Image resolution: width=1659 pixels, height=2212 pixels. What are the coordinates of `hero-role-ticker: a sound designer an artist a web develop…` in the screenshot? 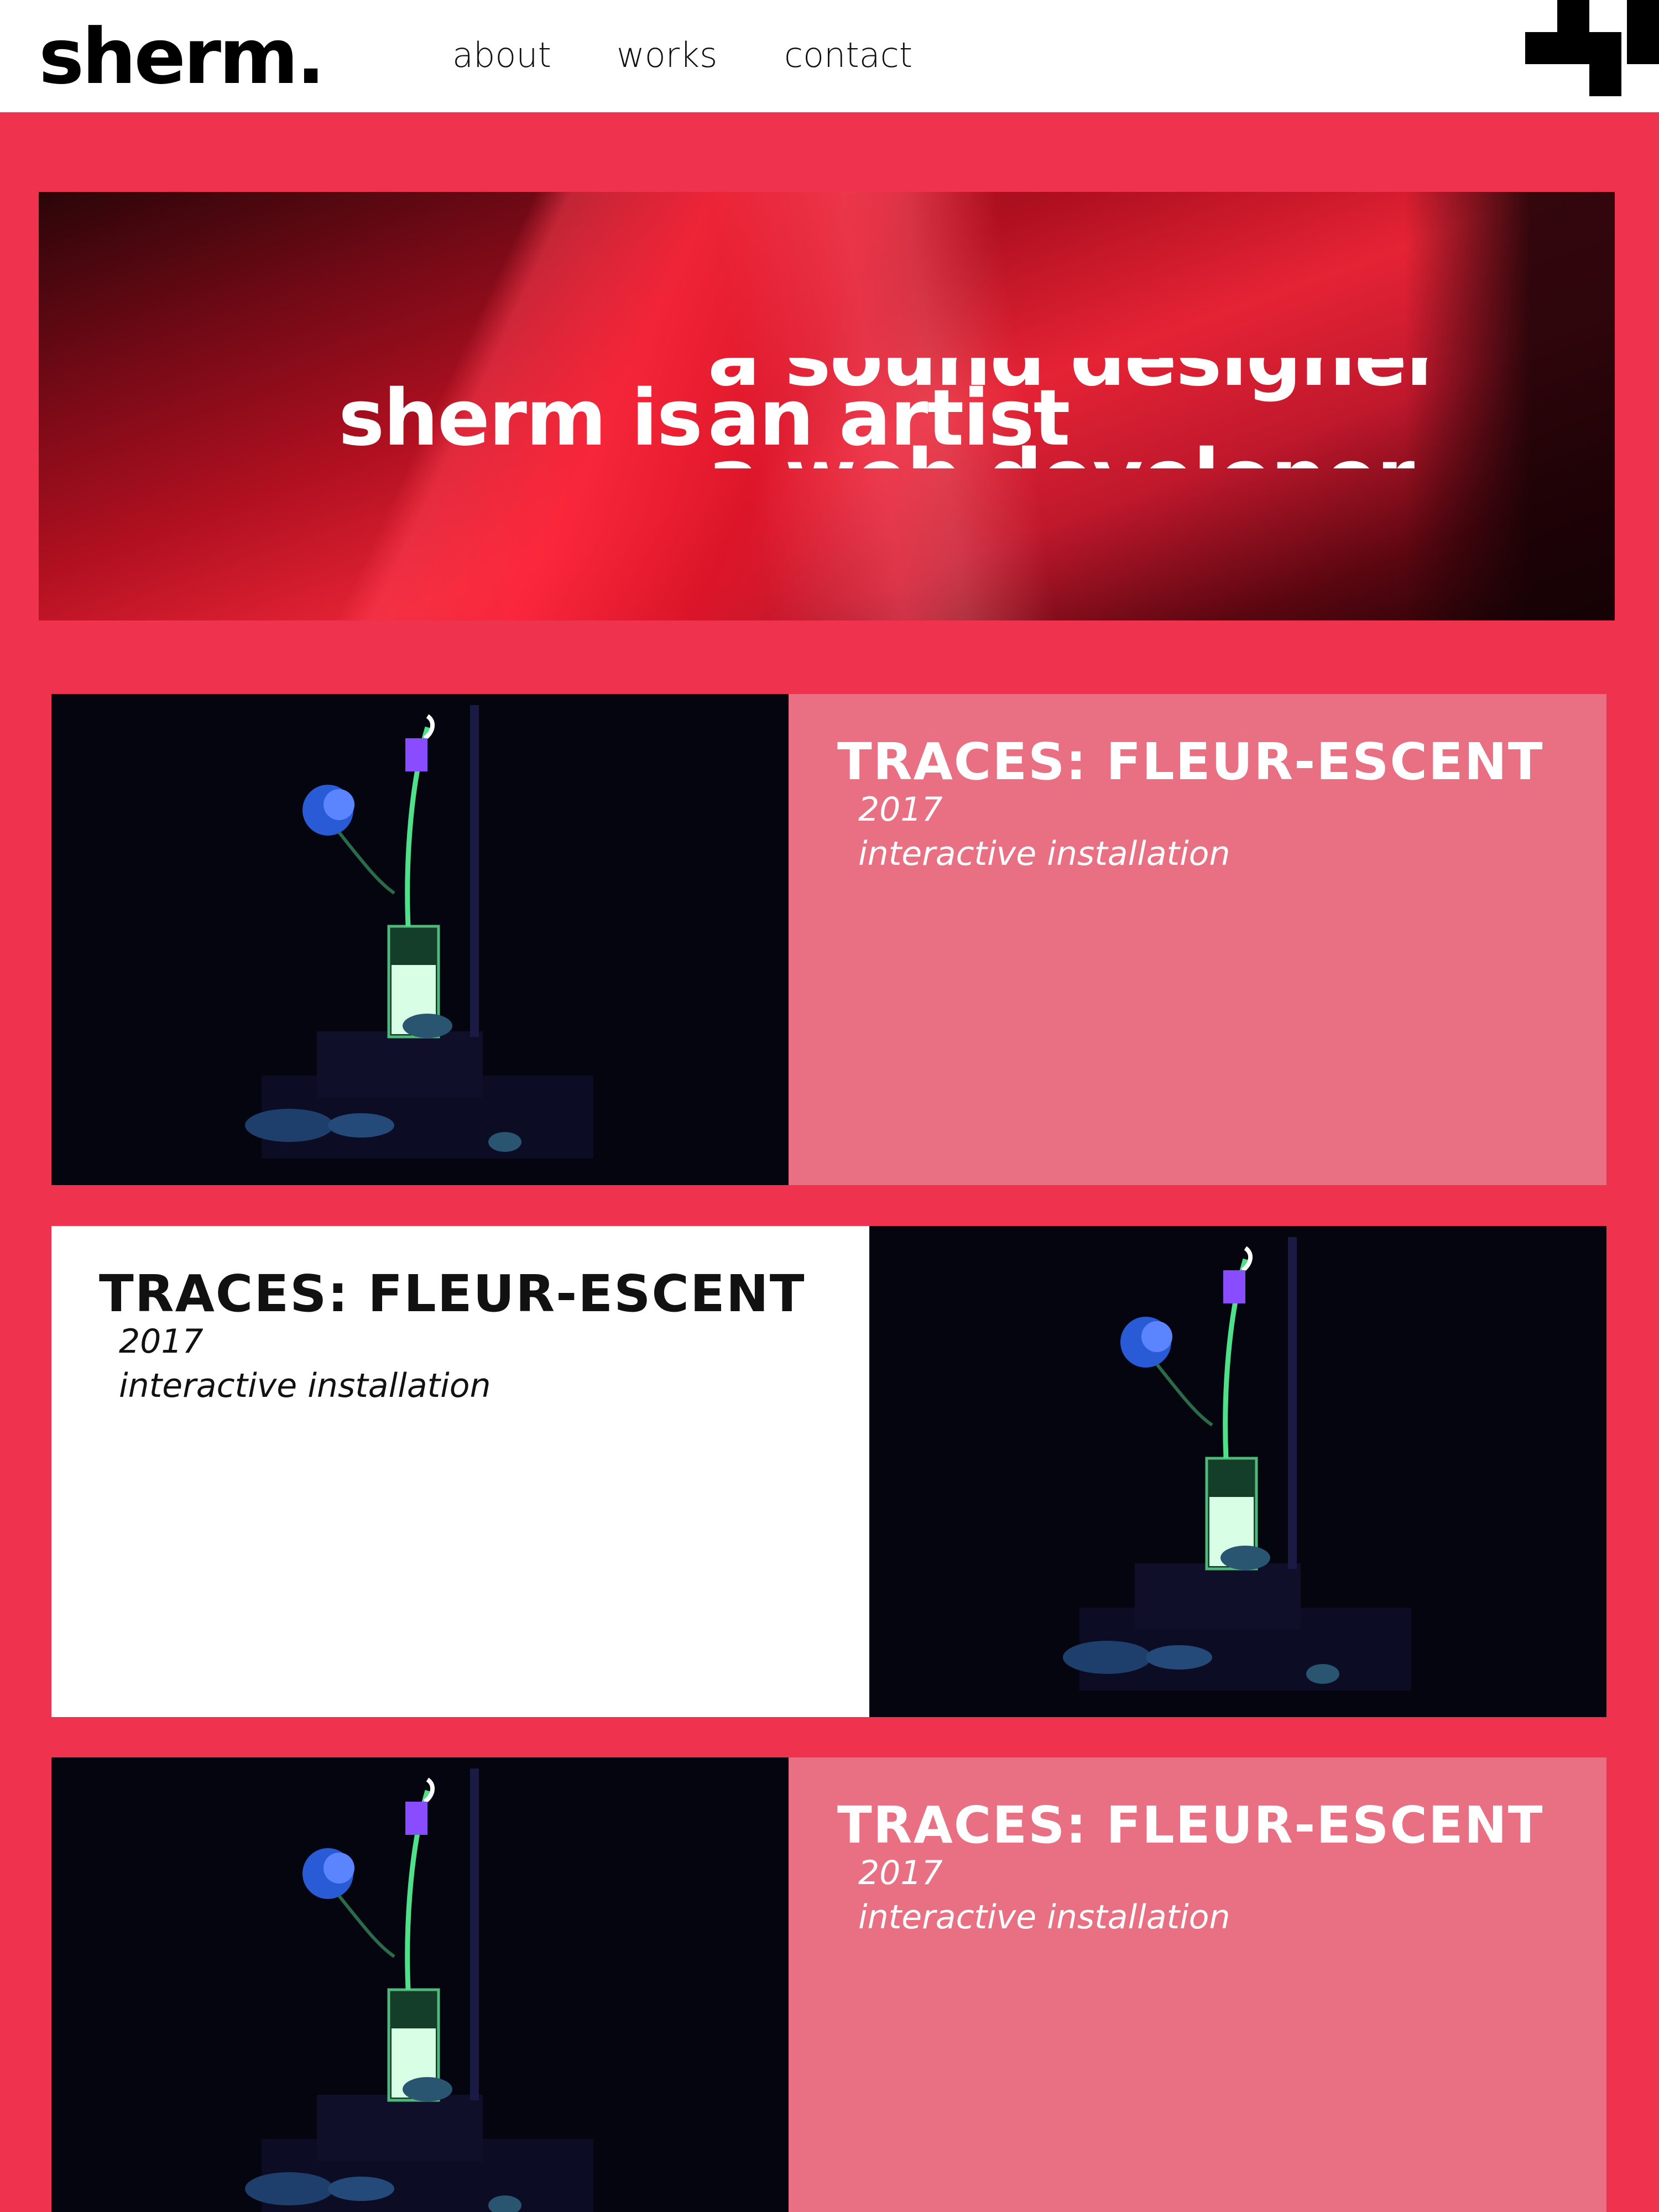 It's located at (1095, 413).